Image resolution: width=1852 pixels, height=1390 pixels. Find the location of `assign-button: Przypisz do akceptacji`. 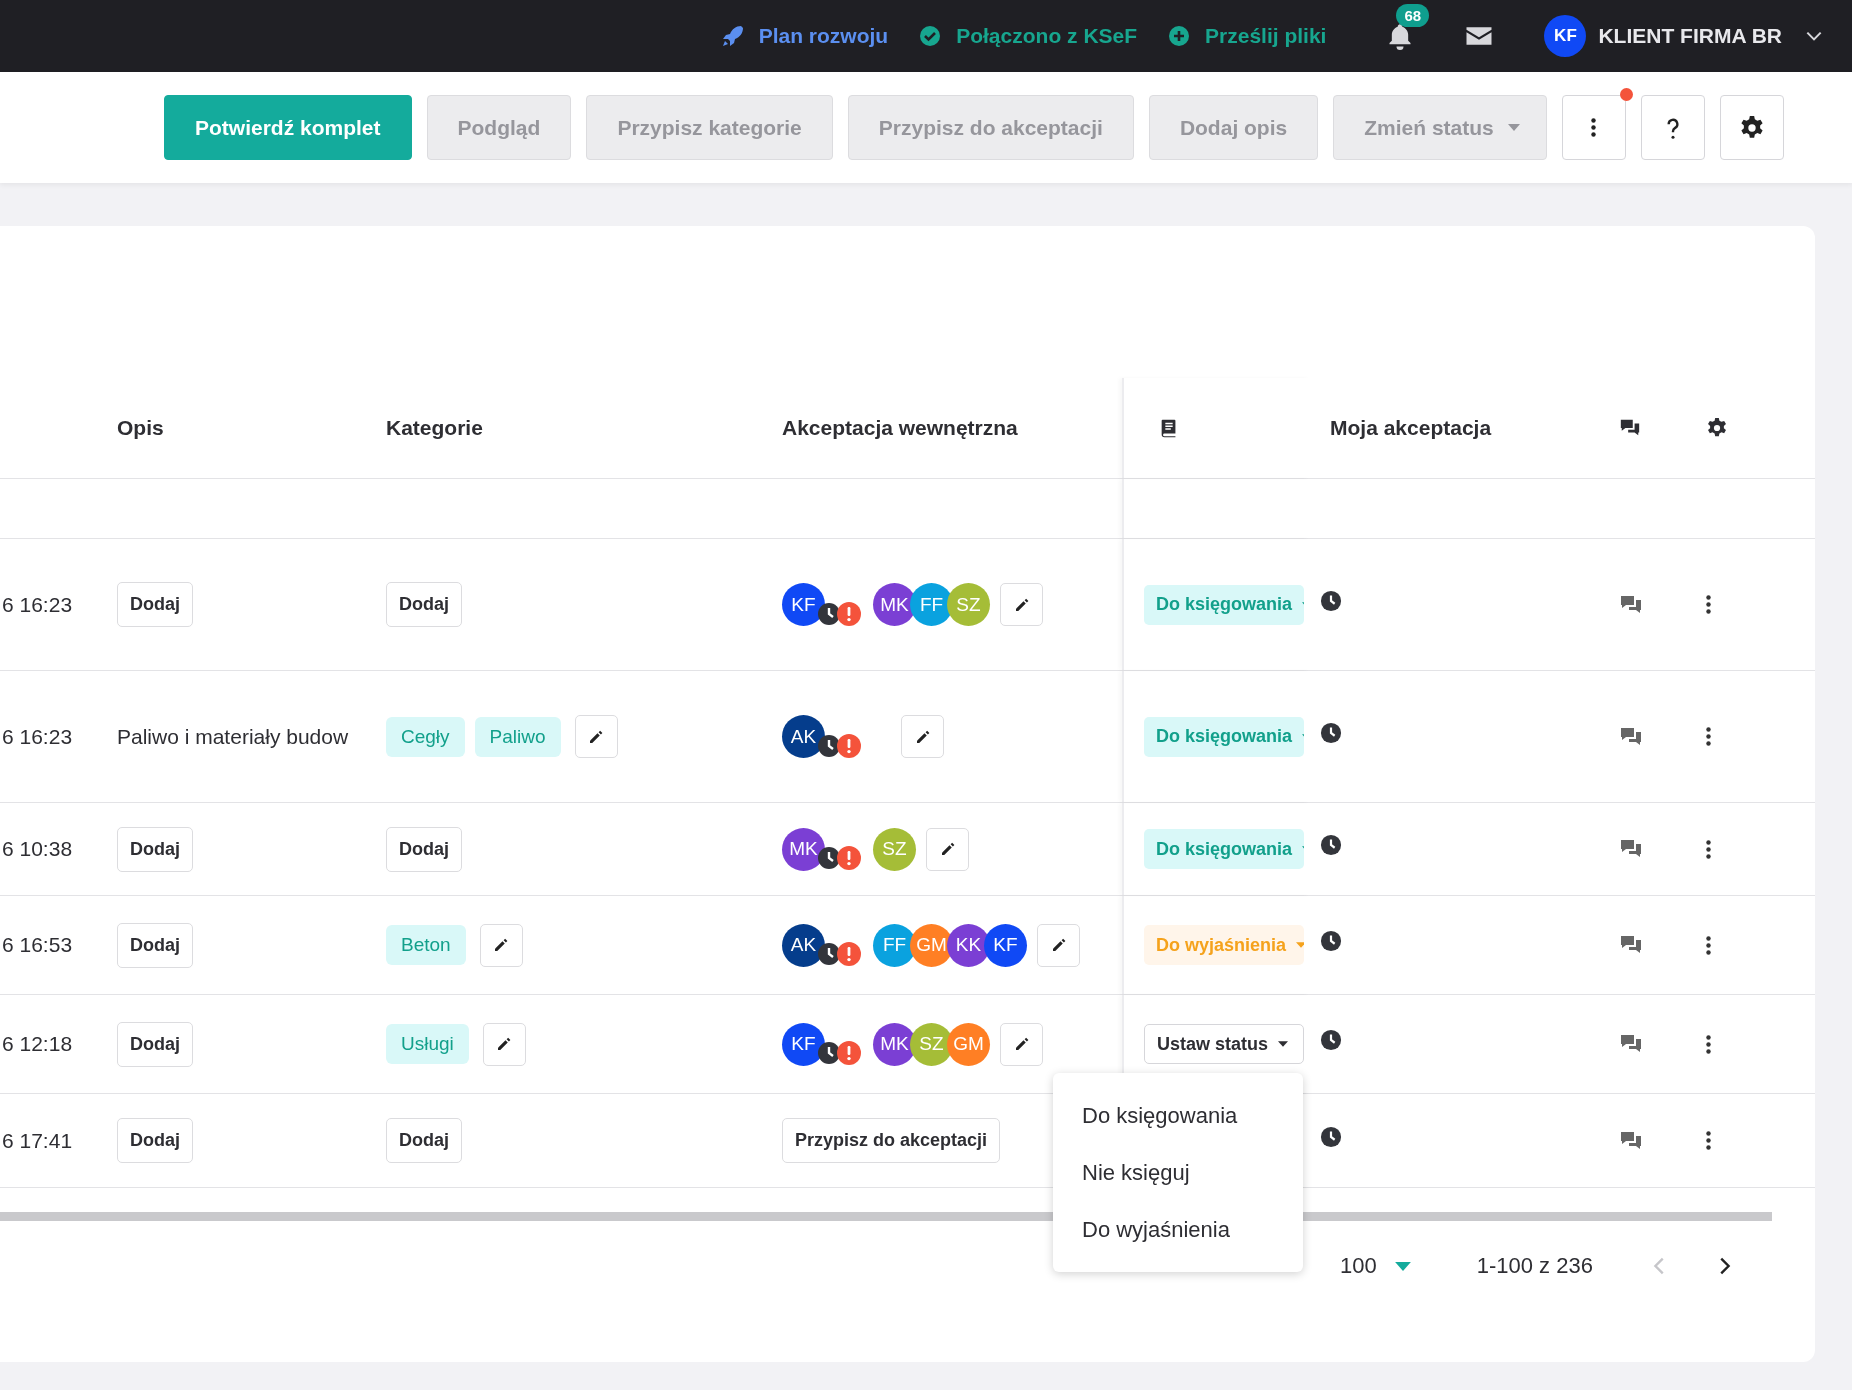

assign-button: Przypisz do akceptacji is located at coordinates (891, 1140).